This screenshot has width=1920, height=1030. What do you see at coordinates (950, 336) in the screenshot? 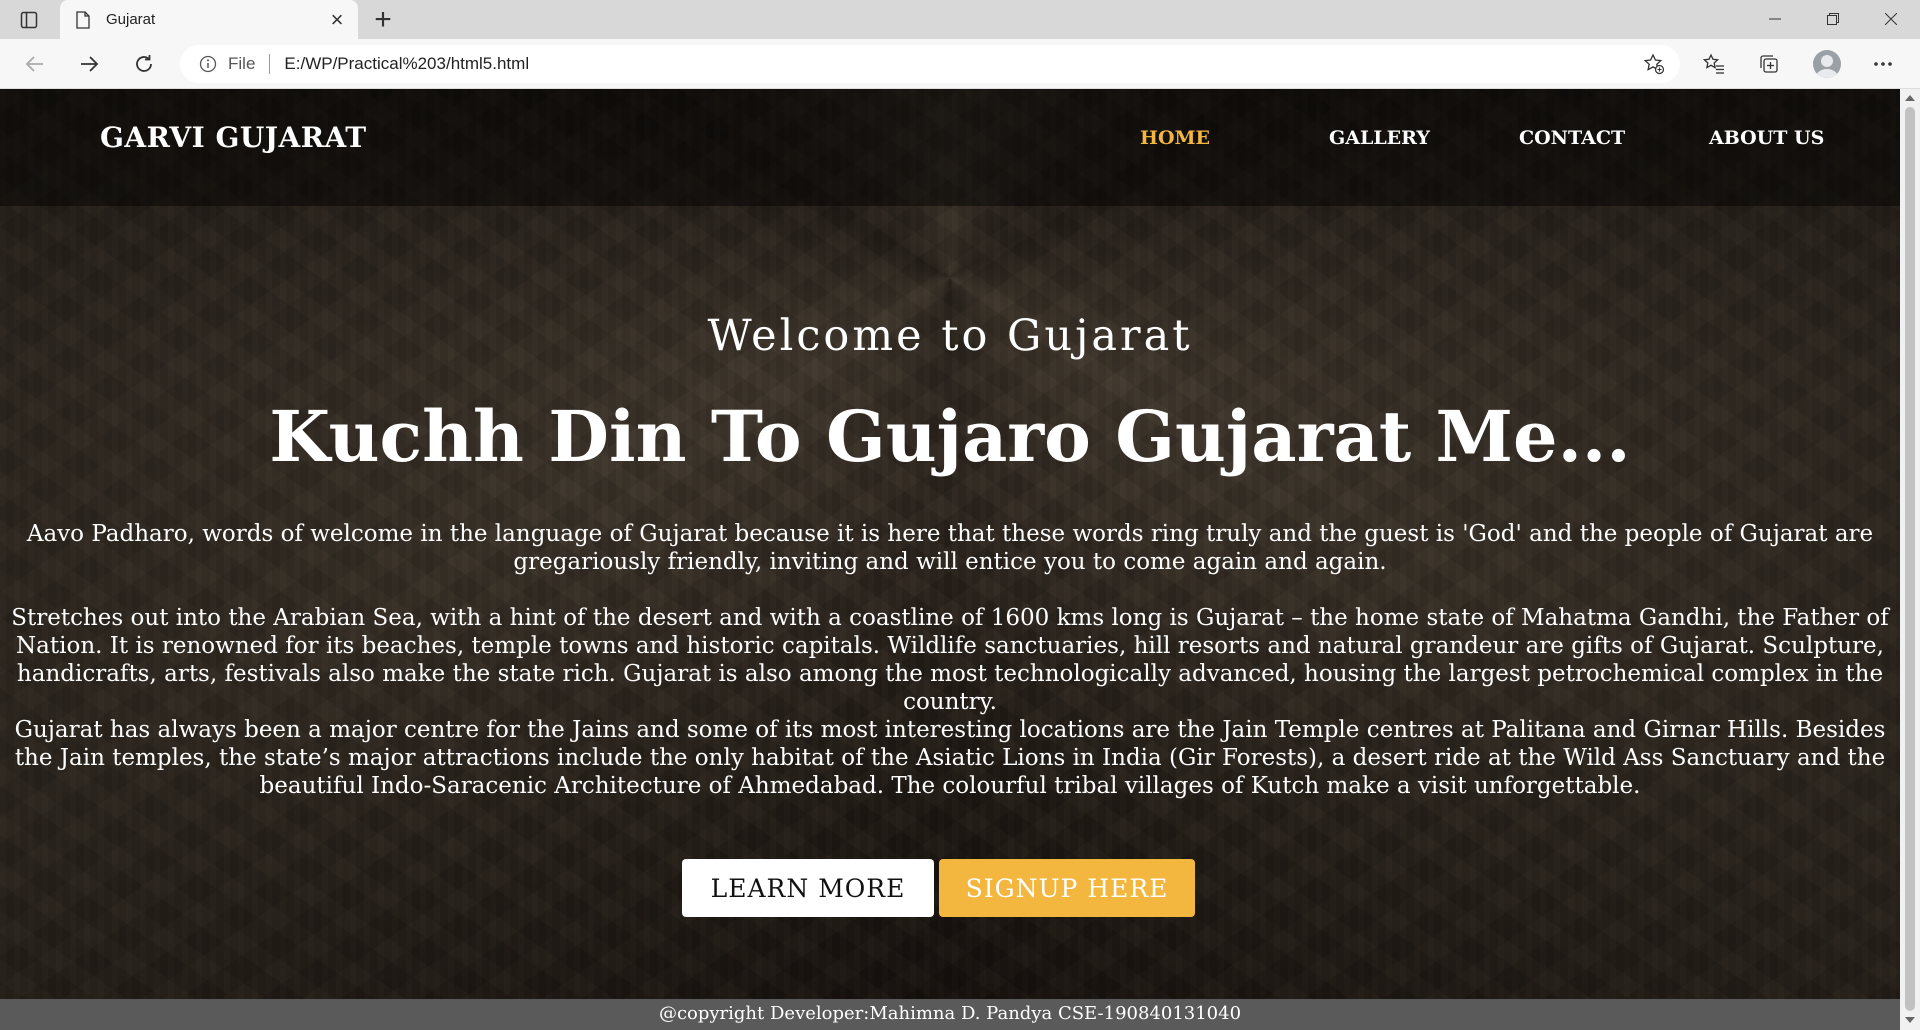
I see `hero-subtitle: Welcome to Gujarat` at bounding box center [950, 336].